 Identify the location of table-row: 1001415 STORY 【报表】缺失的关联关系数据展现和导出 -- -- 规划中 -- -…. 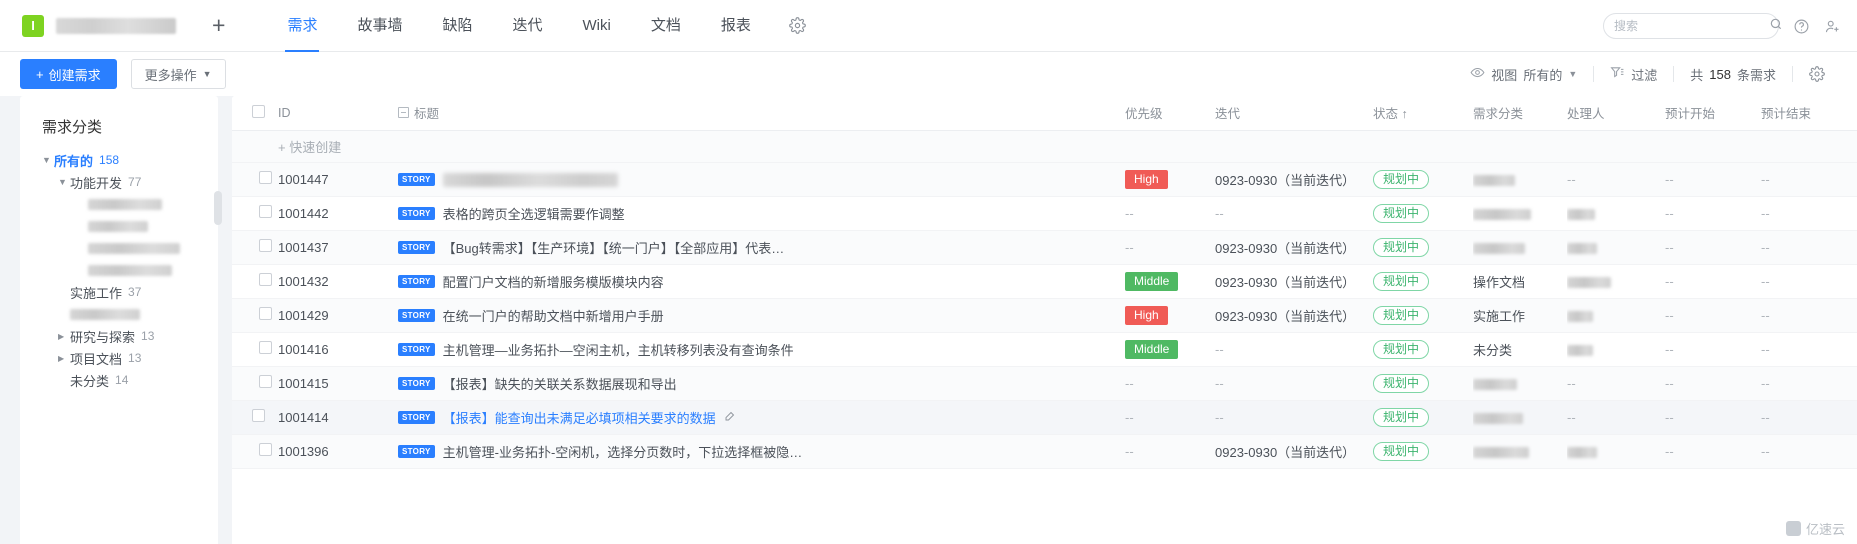
(1044, 383).